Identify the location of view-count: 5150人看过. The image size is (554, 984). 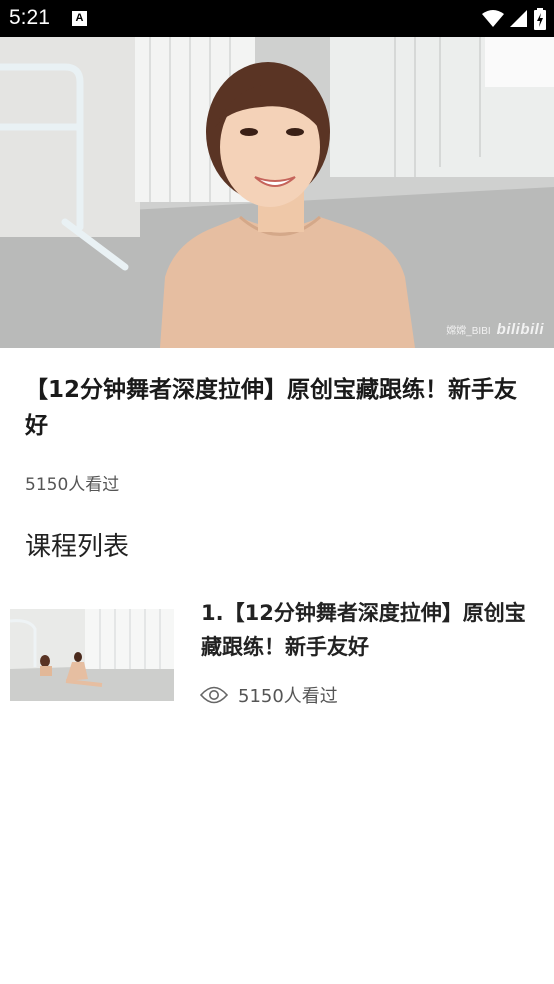
(72, 485).